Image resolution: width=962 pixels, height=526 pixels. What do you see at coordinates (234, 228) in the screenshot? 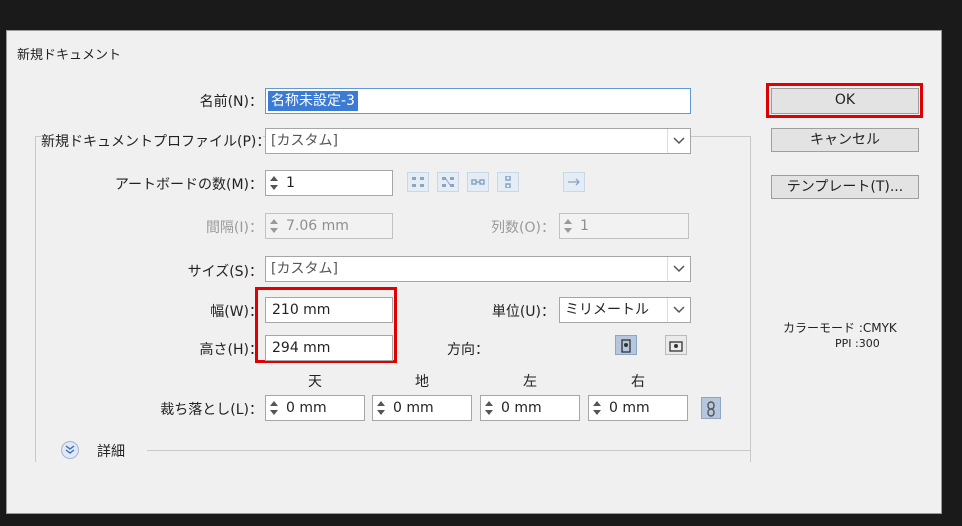
I see `spacing-label: 間隔(I)：` at bounding box center [234, 228].